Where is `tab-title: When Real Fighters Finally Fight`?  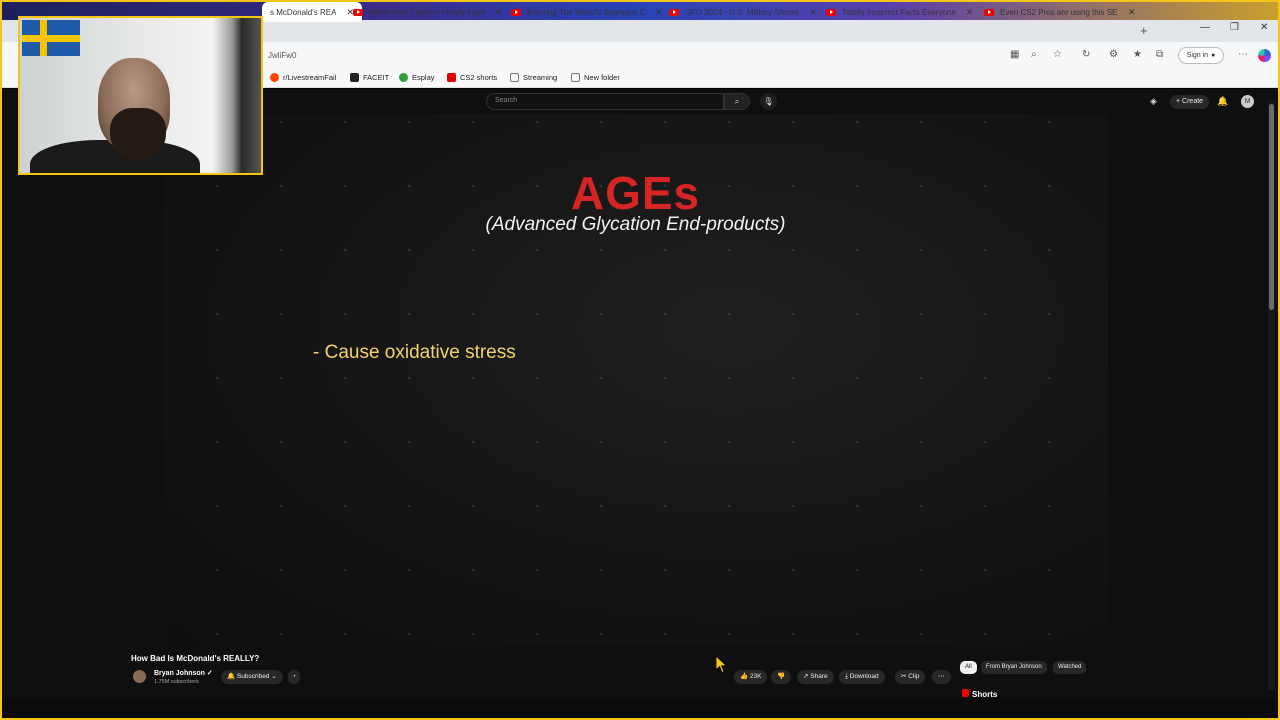
tab-title: When Real Fighters Finally Fight is located at coordinates (427, 12).